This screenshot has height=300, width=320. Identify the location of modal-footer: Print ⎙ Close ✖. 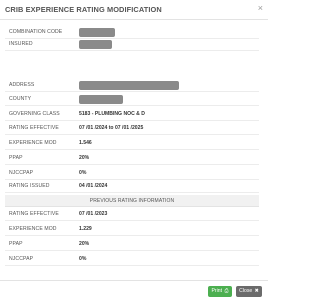
(134, 290).